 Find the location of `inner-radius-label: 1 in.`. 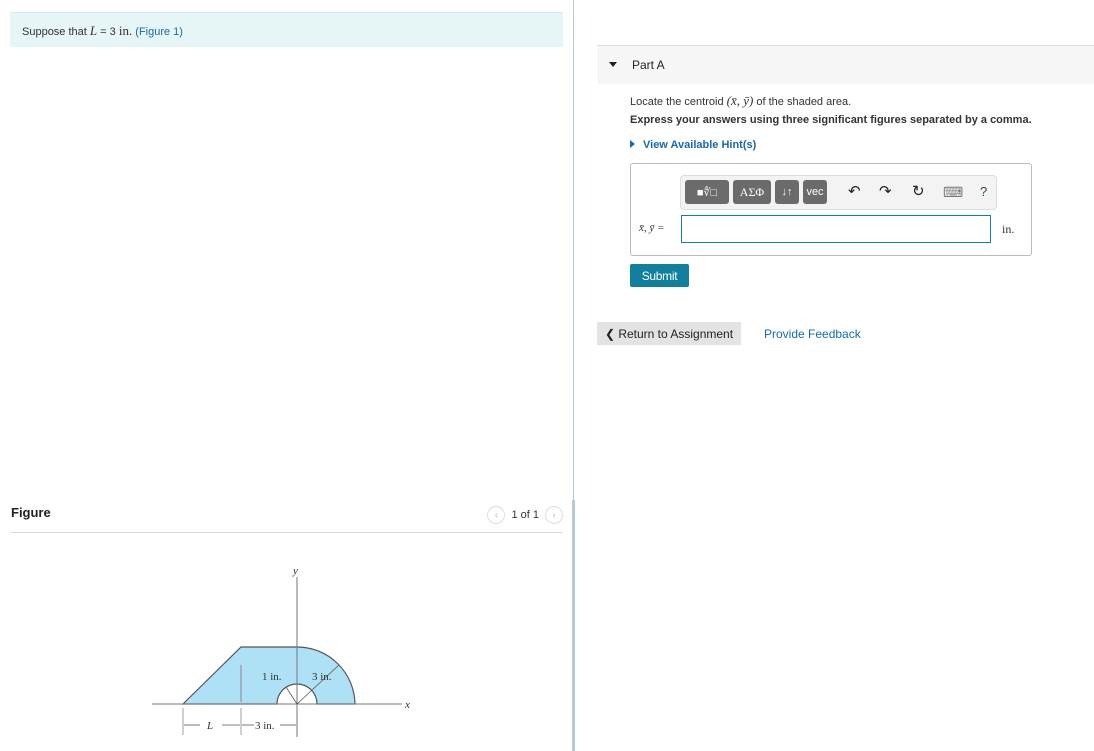

inner-radius-label: 1 in. is located at coordinates (272, 677).